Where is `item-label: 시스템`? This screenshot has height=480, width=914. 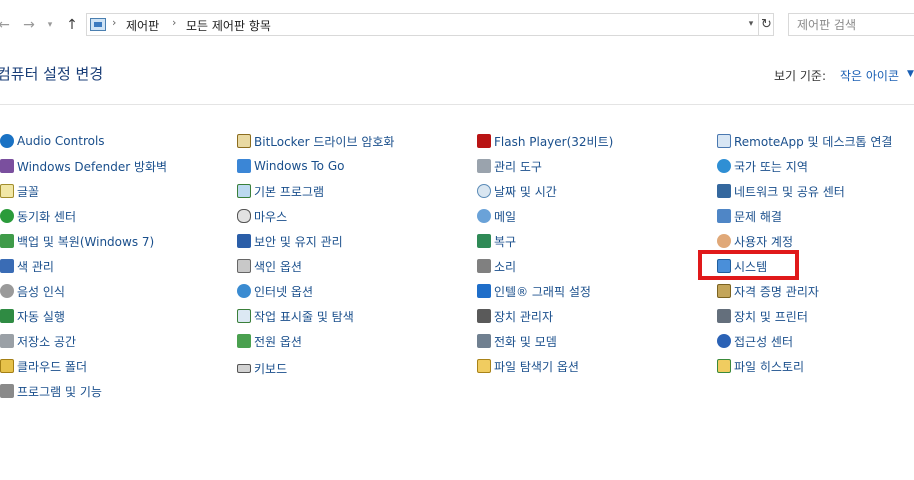 item-label: 시스템 is located at coordinates (751, 266).